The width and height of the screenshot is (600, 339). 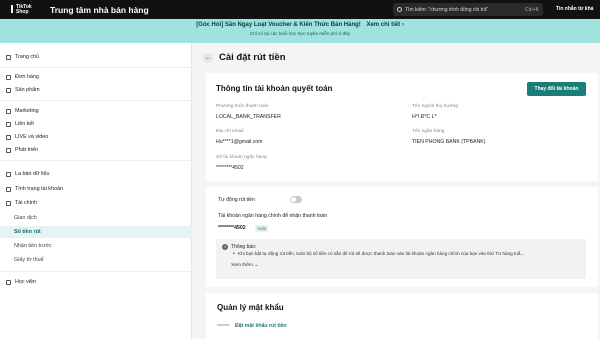 I want to click on email-label: Địa chỉ email, so click(x=230, y=131).